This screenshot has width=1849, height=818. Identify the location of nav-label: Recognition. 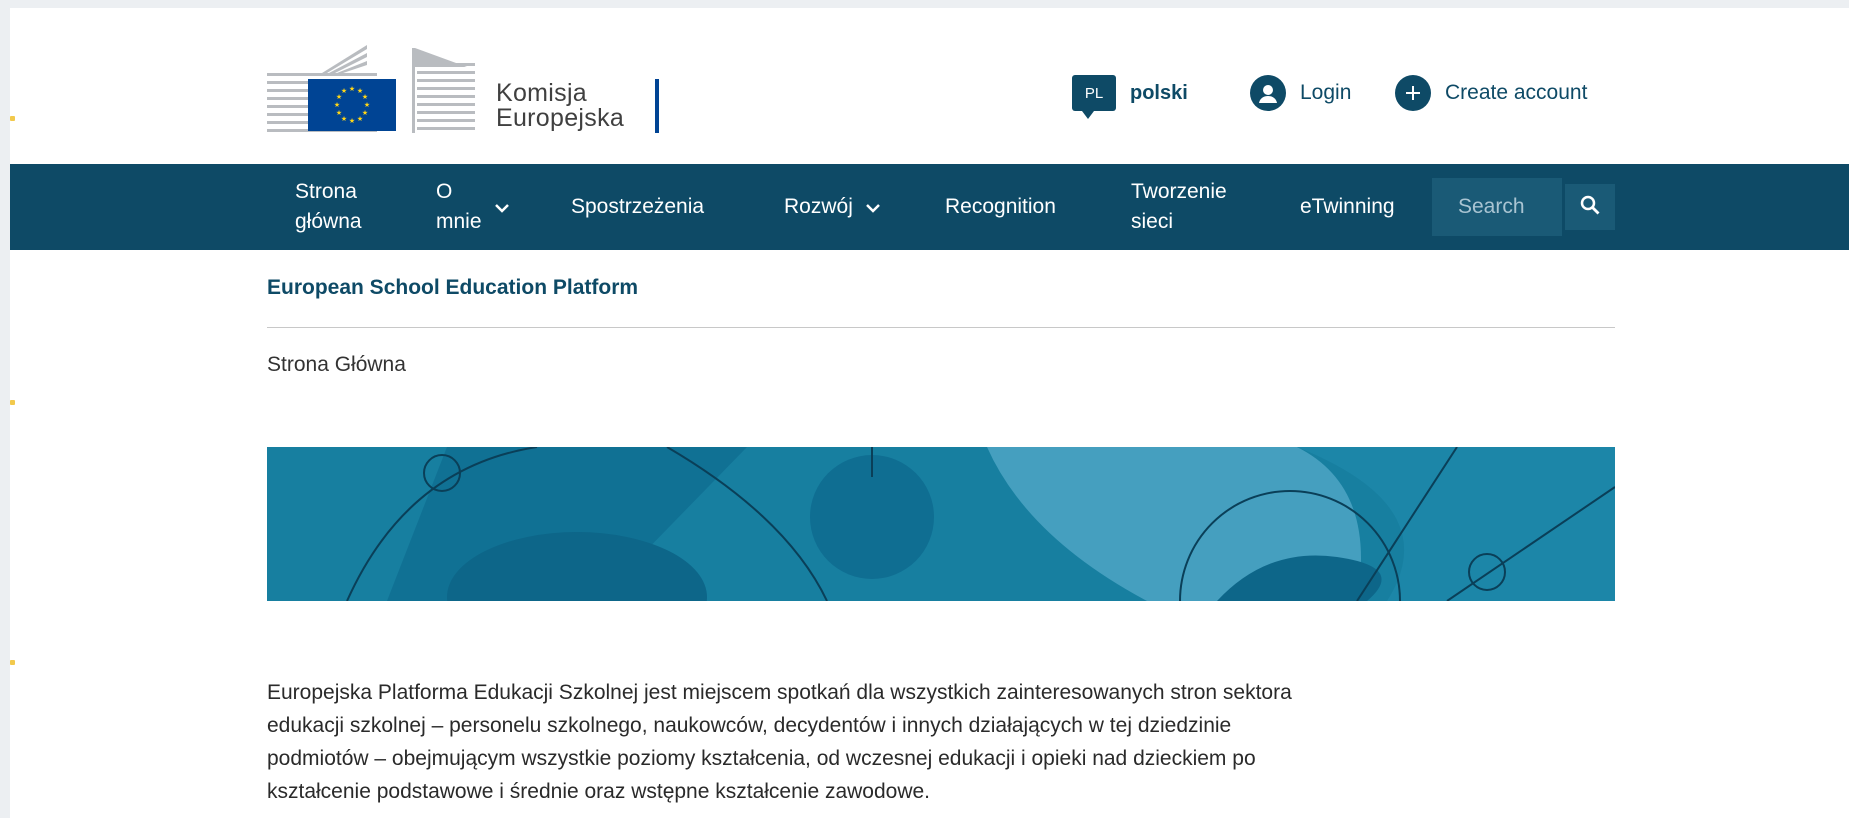
(1000, 206).